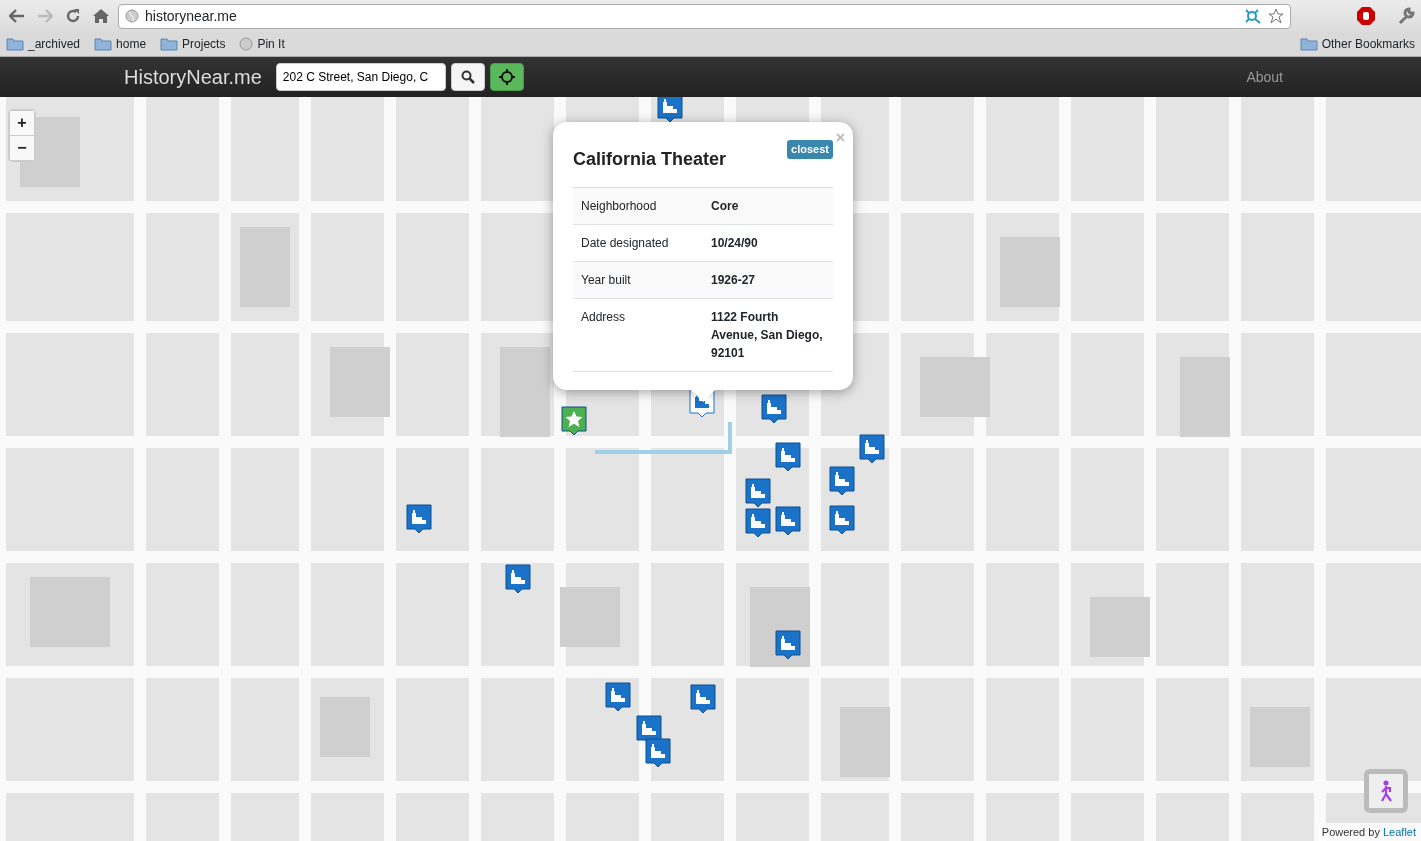 This screenshot has width=1421, height=841. I want to click on field-label: Neighborhood, so click(638, 206).